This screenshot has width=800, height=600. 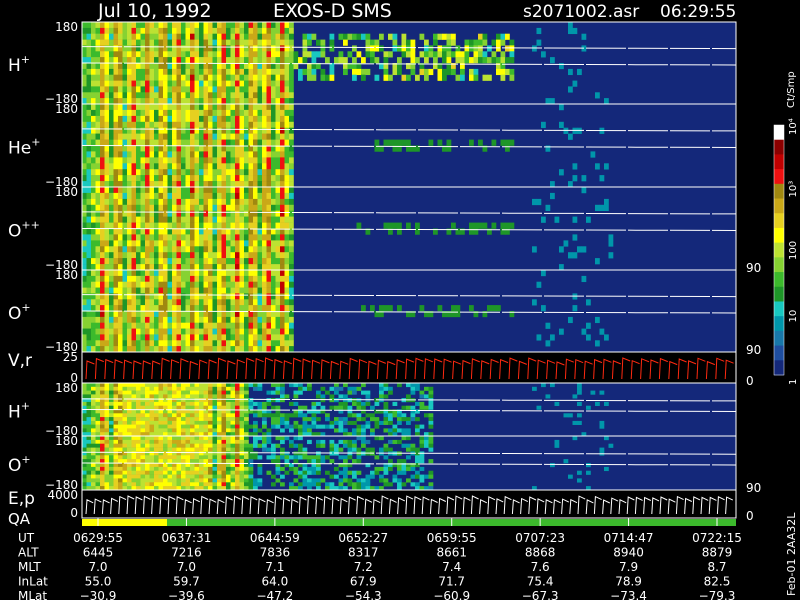 I want to click on qa-label: QA, so click(x=19, y=519).